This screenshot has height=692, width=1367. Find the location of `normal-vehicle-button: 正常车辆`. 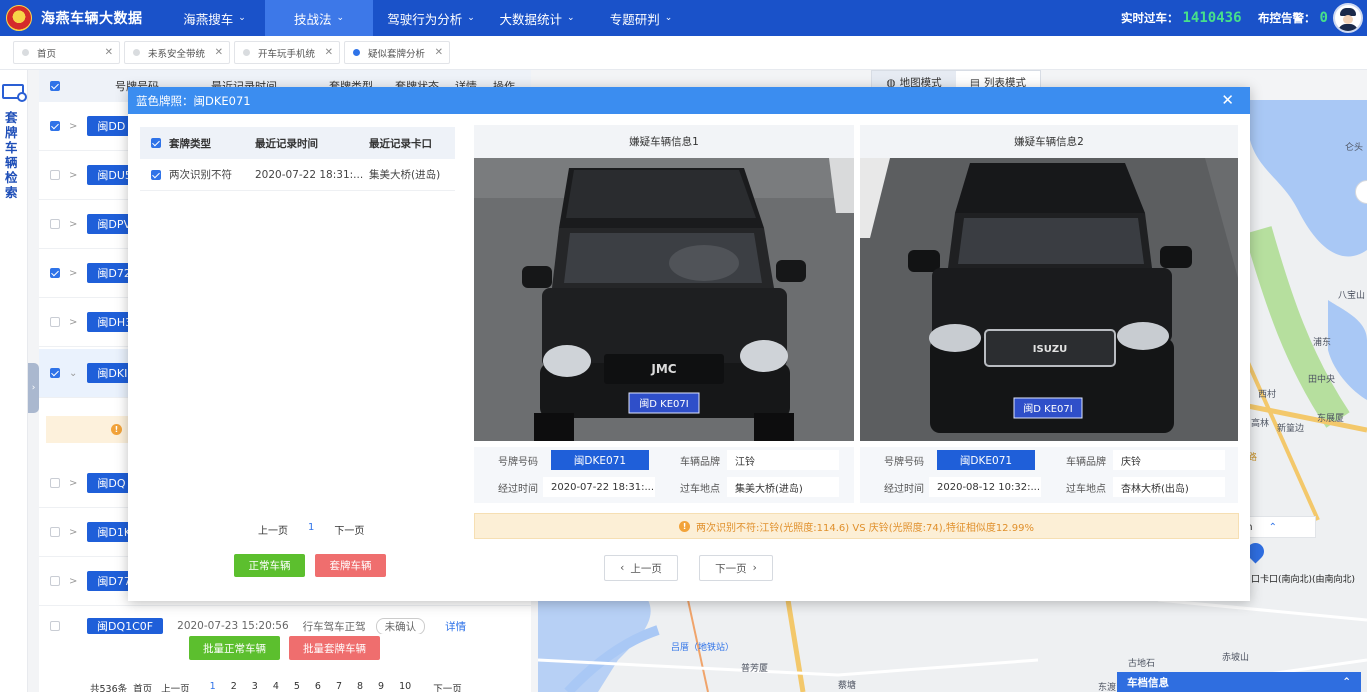

normal-vehicle-button: 正常车辆 is located at coordinates (269, 565).